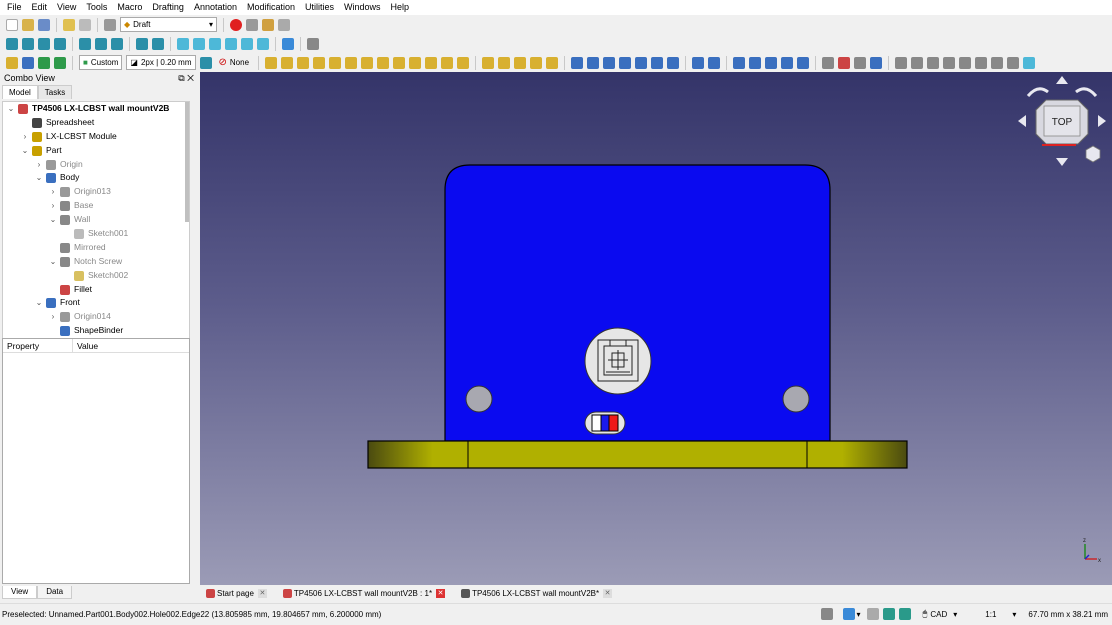 The image size is (1112, 625). What do you see at coordinates (20, 92) in the screenshot?
I see `tab-model: Model` at bounding box center [20, 92].